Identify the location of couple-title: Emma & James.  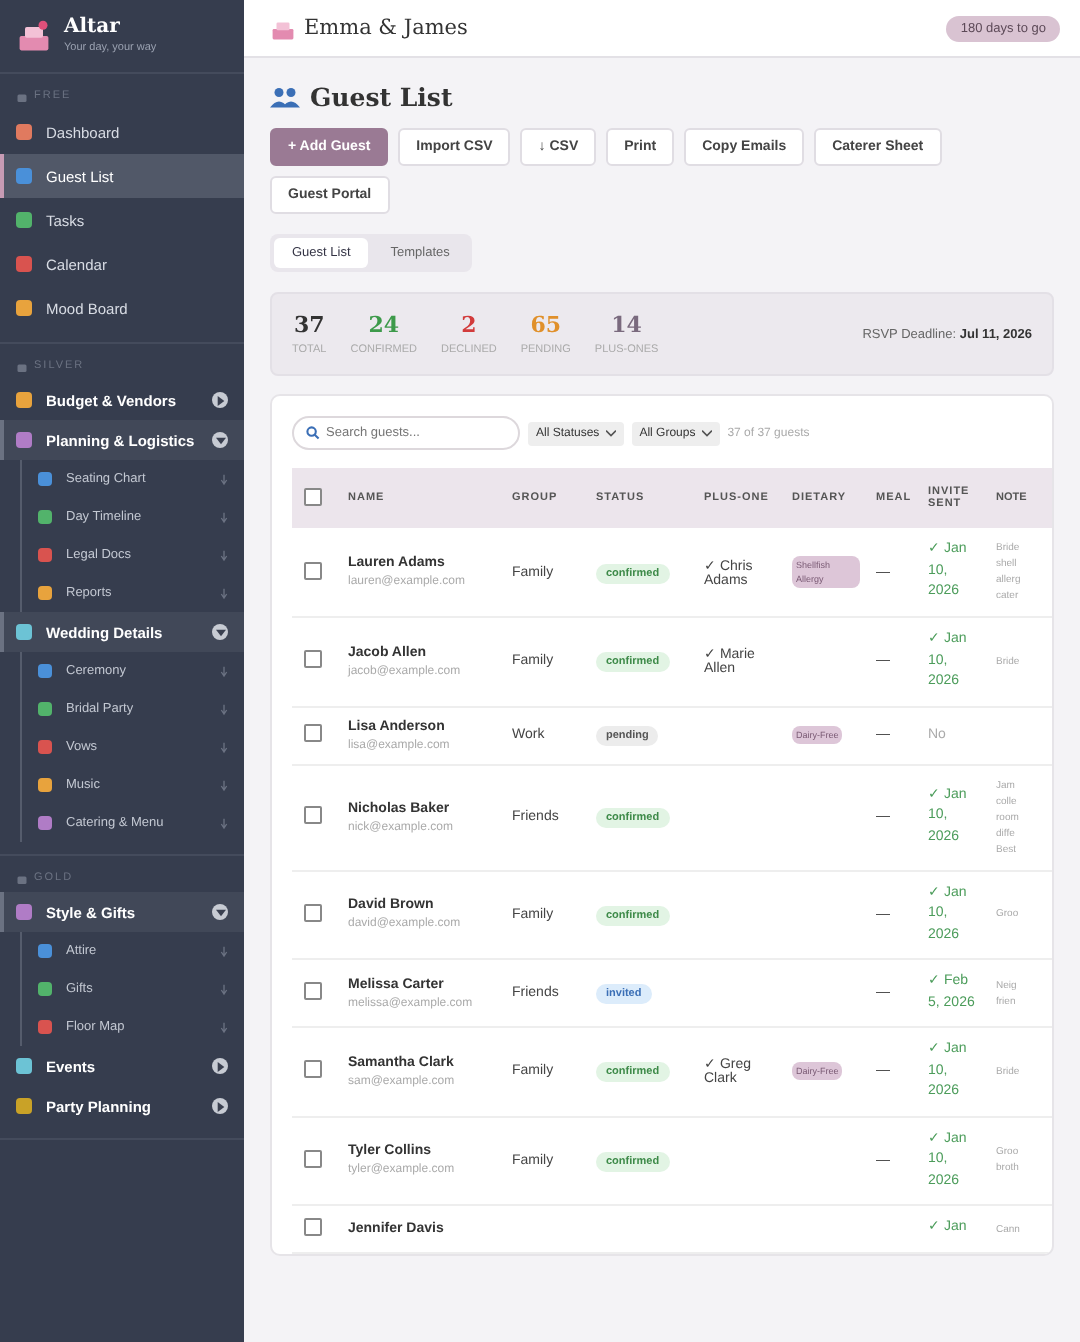
(386, 28).